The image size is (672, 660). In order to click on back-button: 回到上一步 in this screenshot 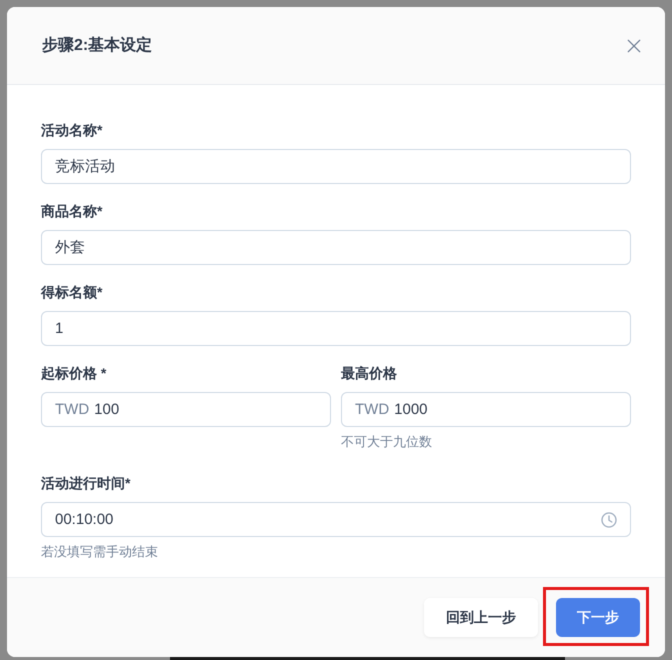, I will do `click(481, 617)`.